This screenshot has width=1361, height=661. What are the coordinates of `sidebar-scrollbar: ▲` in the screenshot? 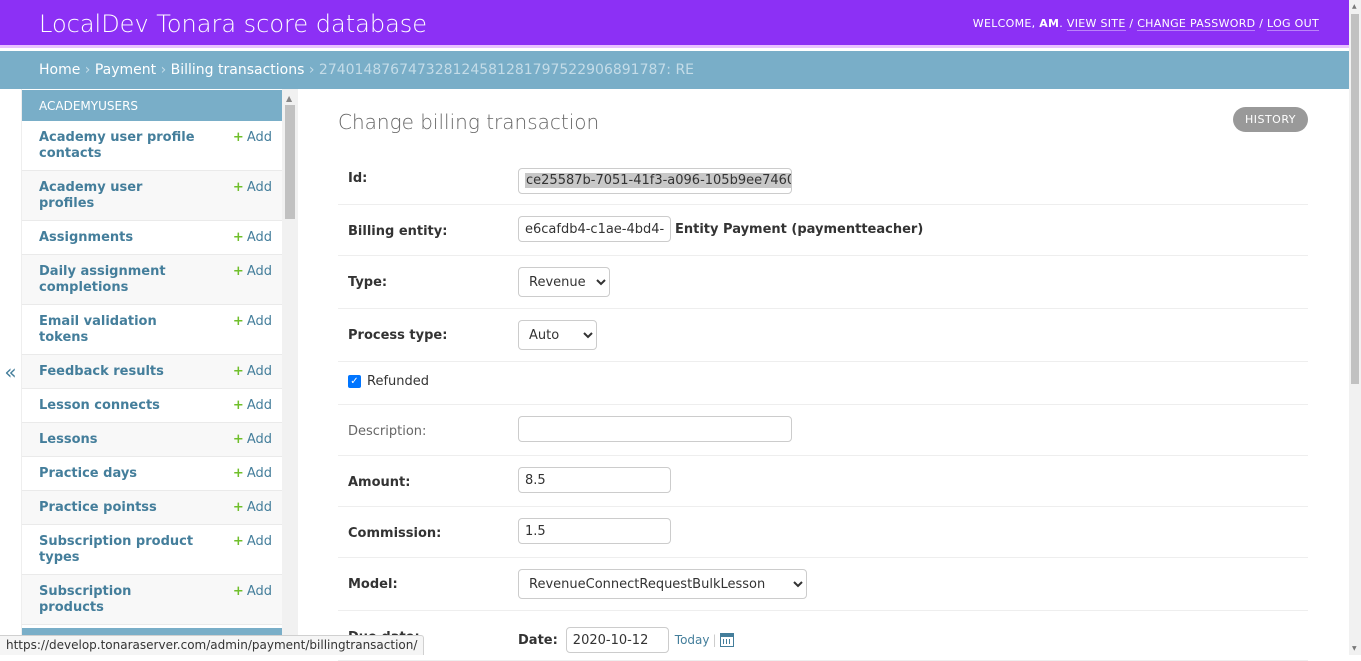 It's located at (290, 372).